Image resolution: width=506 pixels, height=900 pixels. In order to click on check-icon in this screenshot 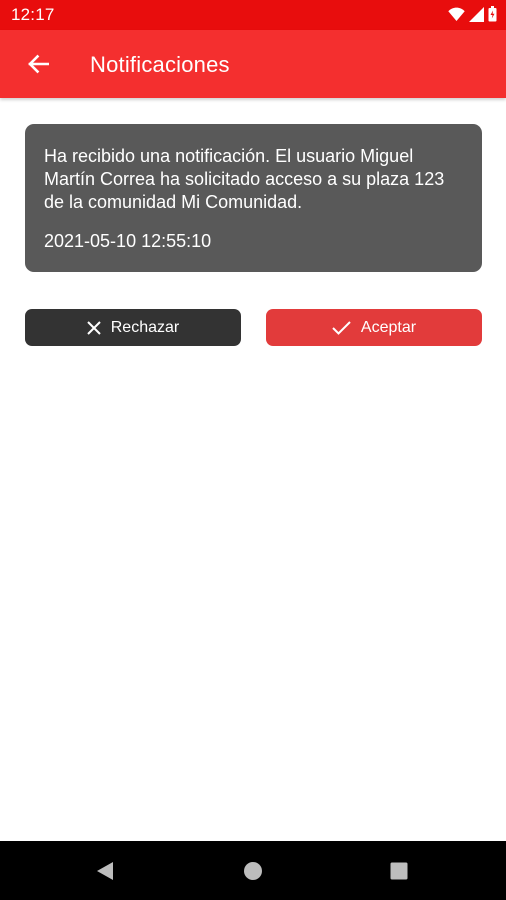, I will do `click(341, 327)`.